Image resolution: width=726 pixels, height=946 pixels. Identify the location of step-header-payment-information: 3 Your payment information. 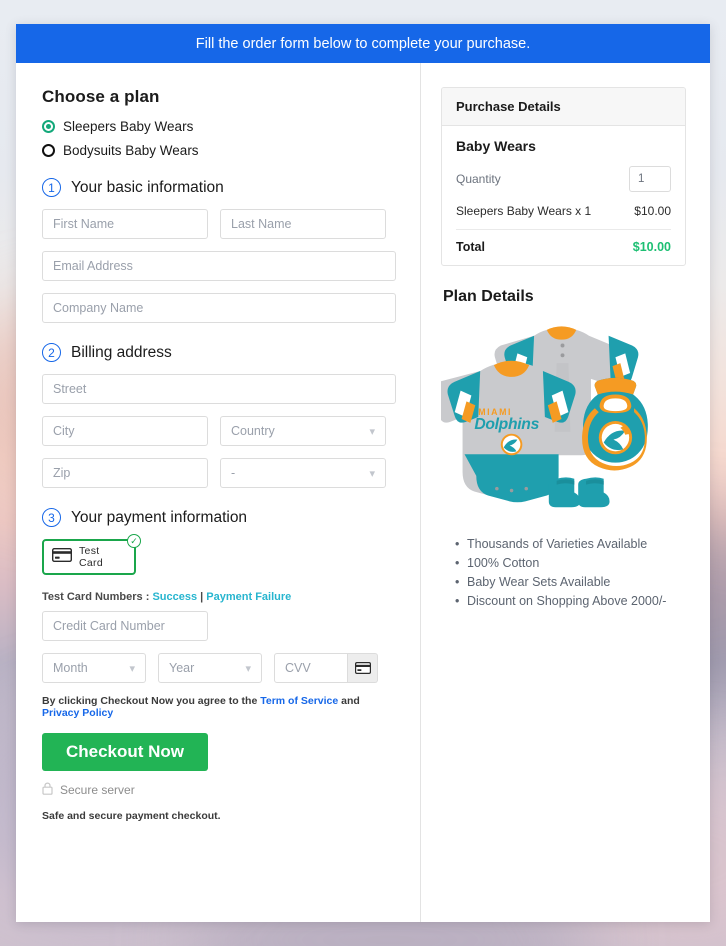
(219, 517).